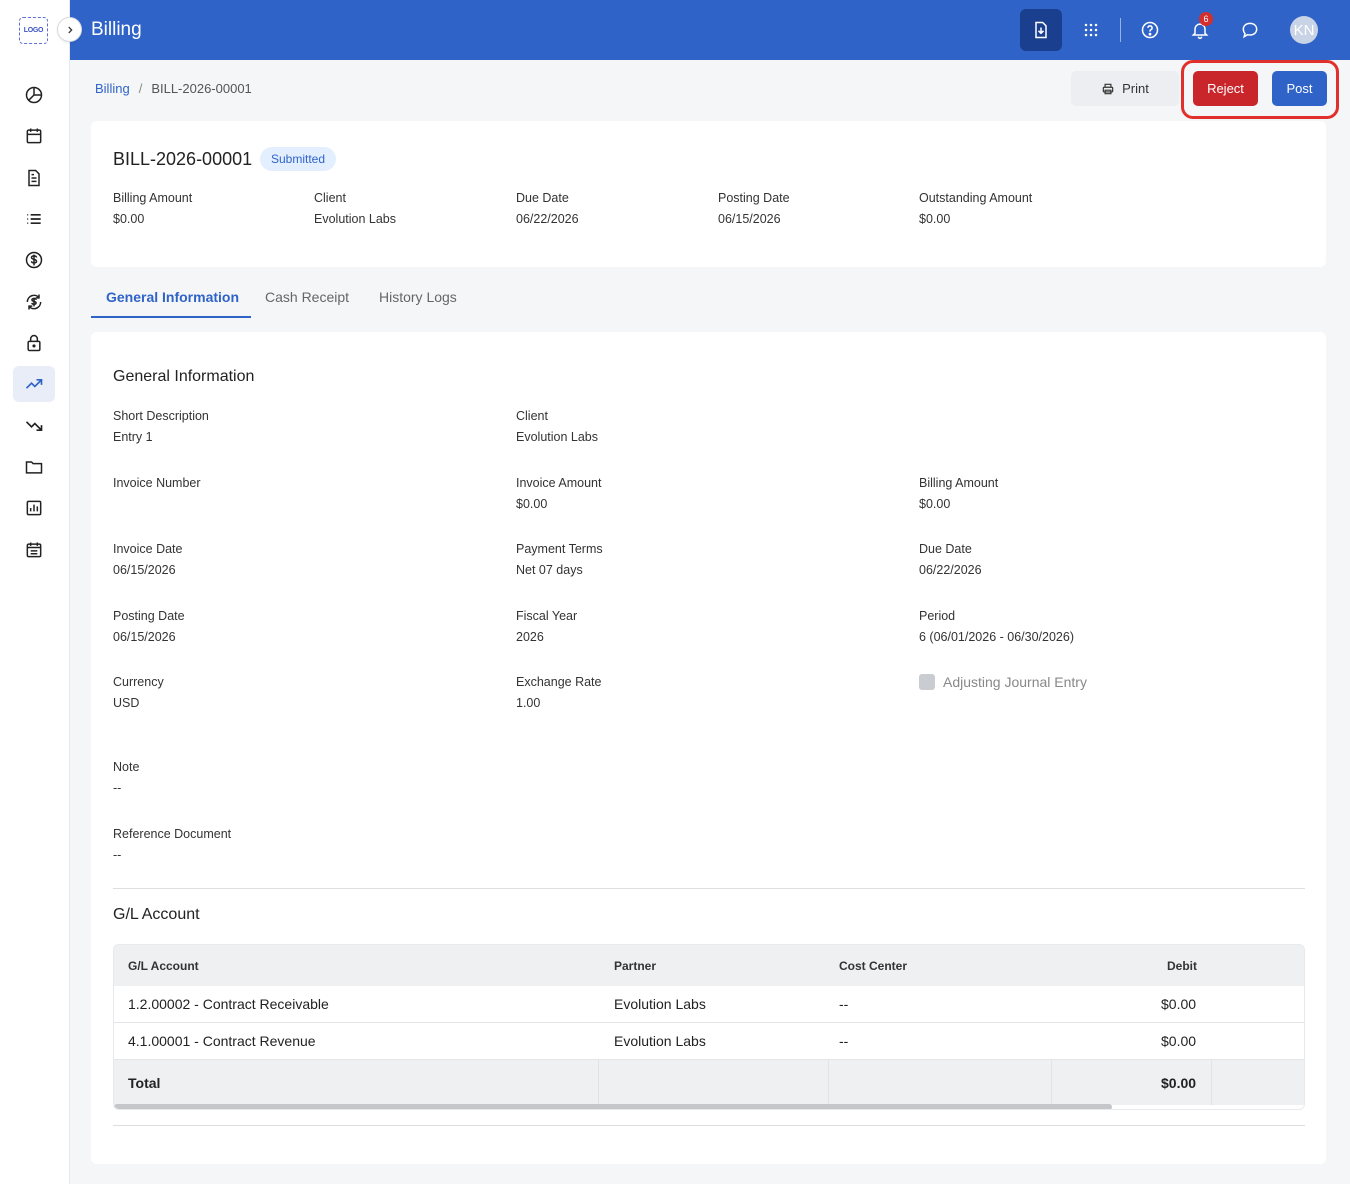 This screenshot has width=1350, height=1184. I want to click on sidebar-item-list, so click(34, 219).